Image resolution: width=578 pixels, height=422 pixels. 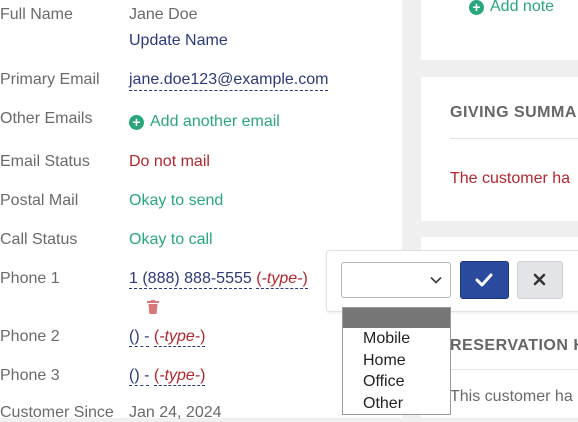 I want to click on add-note-text: Add note, so click(x=522, y=7).